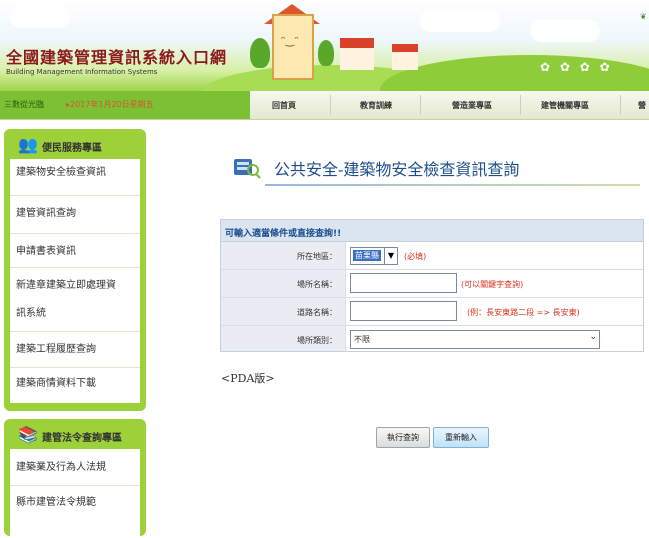  I want to click on form-row-road: 道路名稱： (例：長安東路二段 => 長安東), so click(432, 312).